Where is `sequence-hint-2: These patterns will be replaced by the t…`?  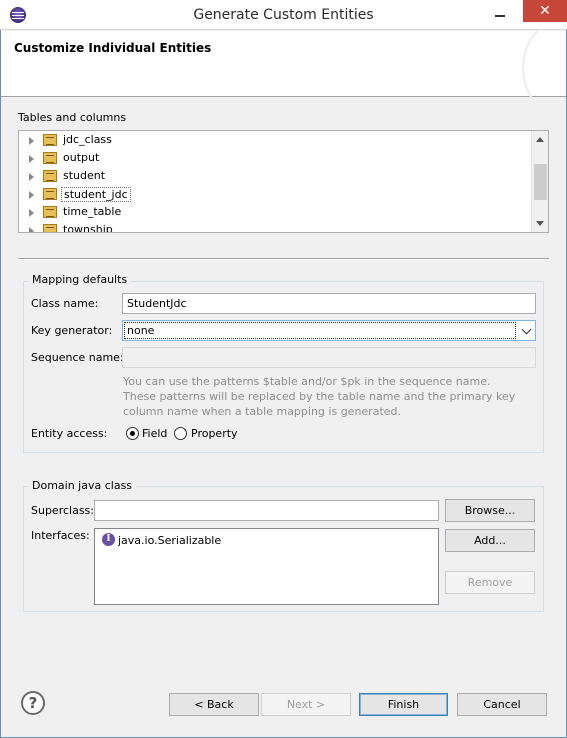
sequence-hint-2: These patterns will be replaced by the t… is located at coordinates (319, 396).